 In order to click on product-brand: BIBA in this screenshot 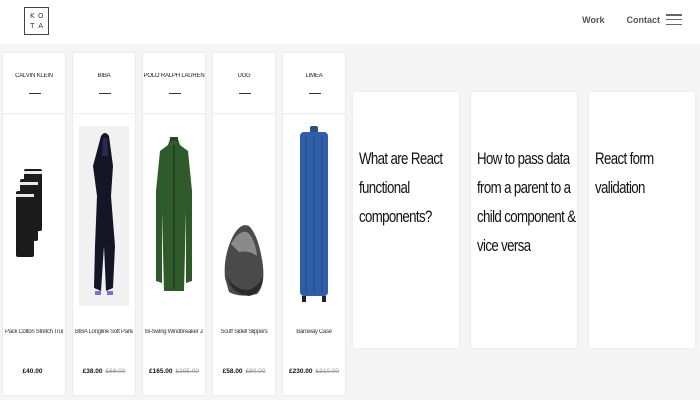, I will do `click(104, 76)`.